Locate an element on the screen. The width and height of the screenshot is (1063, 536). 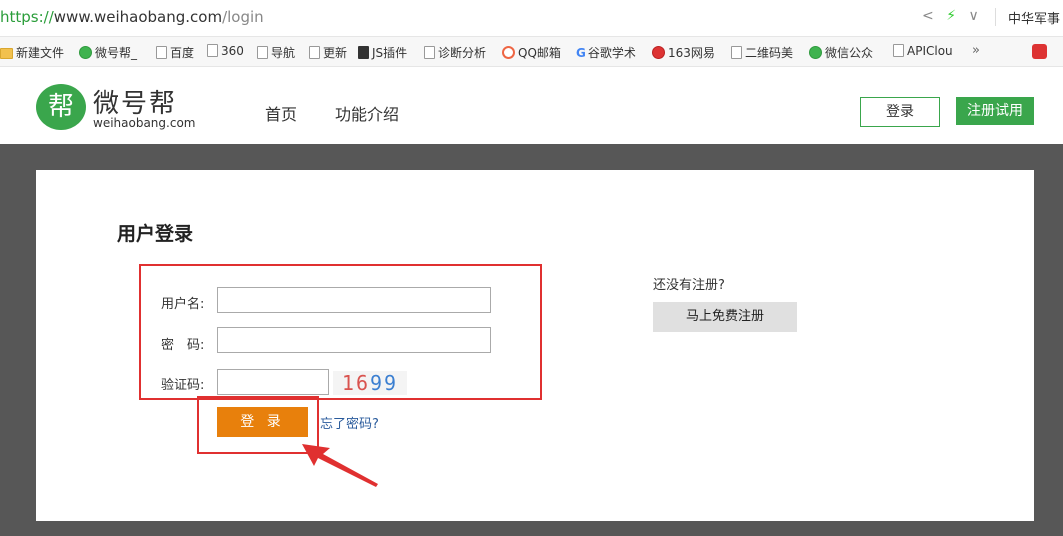
folder-icon is located at coordinates (6, 53).